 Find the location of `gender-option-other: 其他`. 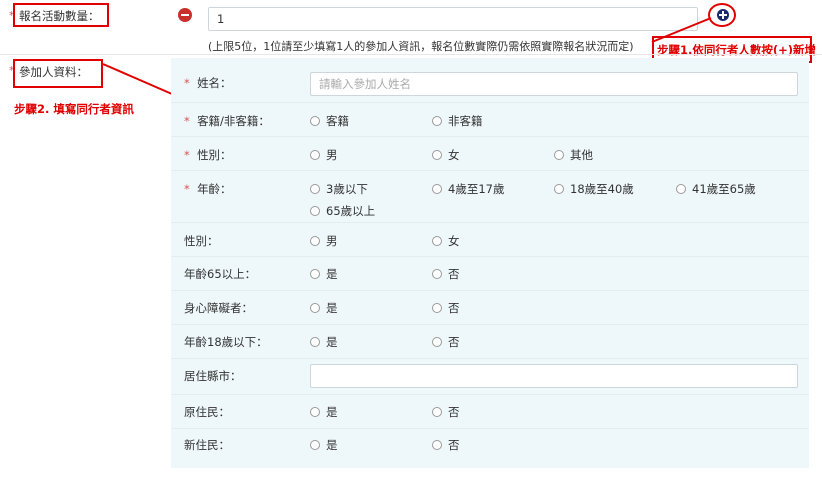

gender-option-other: 其他 is located at coordinates (573, 155).